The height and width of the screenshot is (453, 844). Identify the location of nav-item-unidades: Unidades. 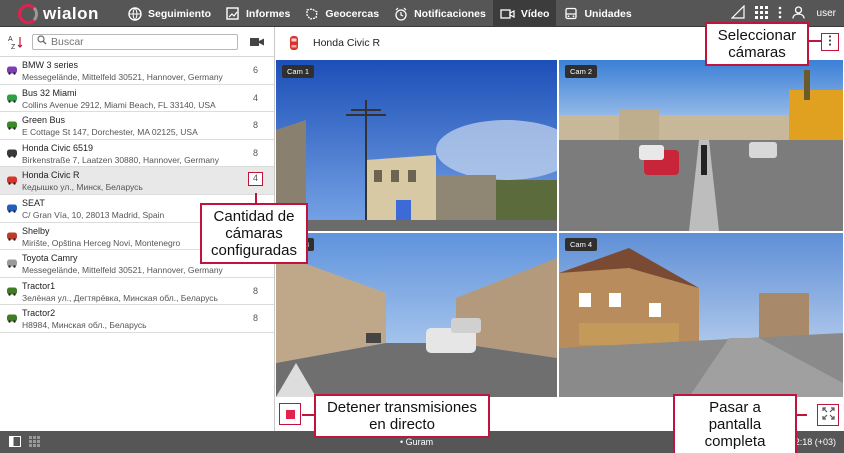
(597, 13).